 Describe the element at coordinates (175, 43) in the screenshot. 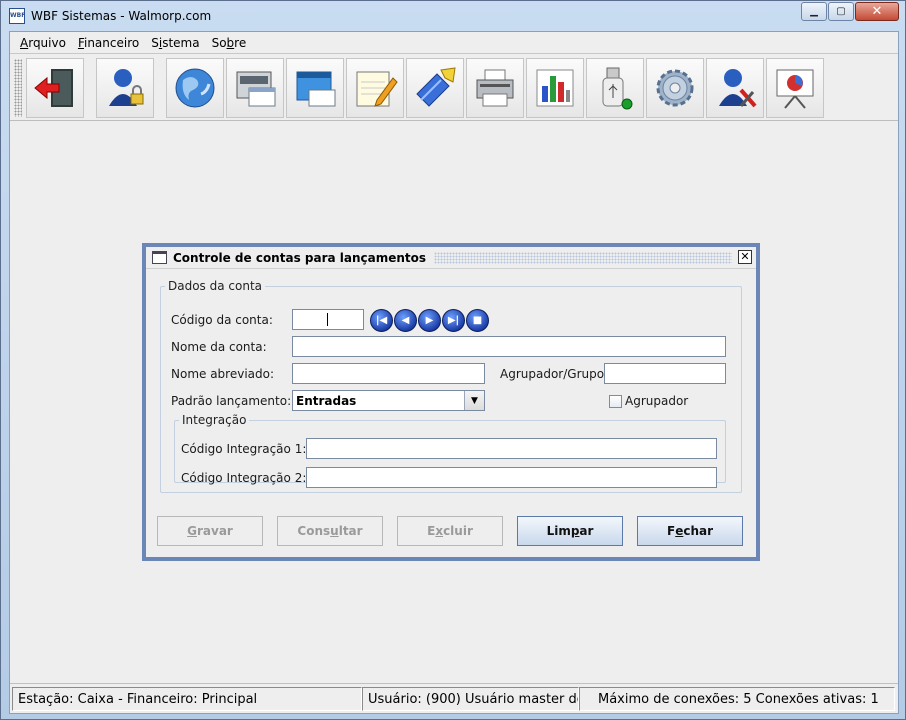

I see `menu-sistema: Sistema` at that location.